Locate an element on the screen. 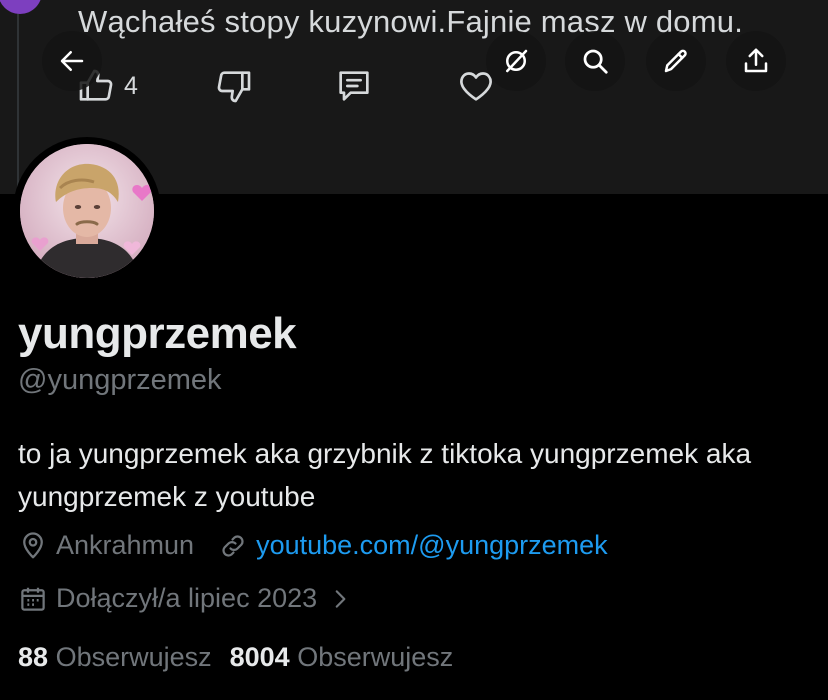  thumbs-down-icon is located at coordinates (234, 87).